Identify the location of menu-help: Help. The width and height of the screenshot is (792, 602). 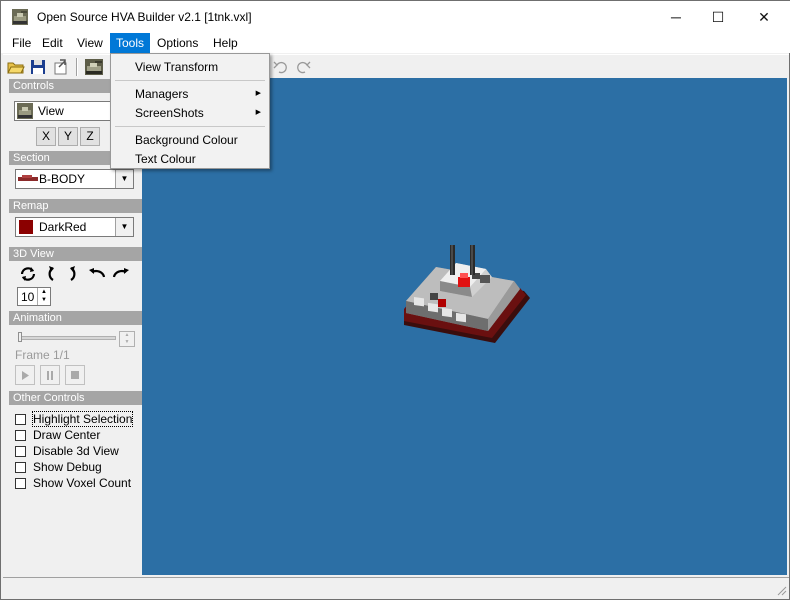
(225, 43).